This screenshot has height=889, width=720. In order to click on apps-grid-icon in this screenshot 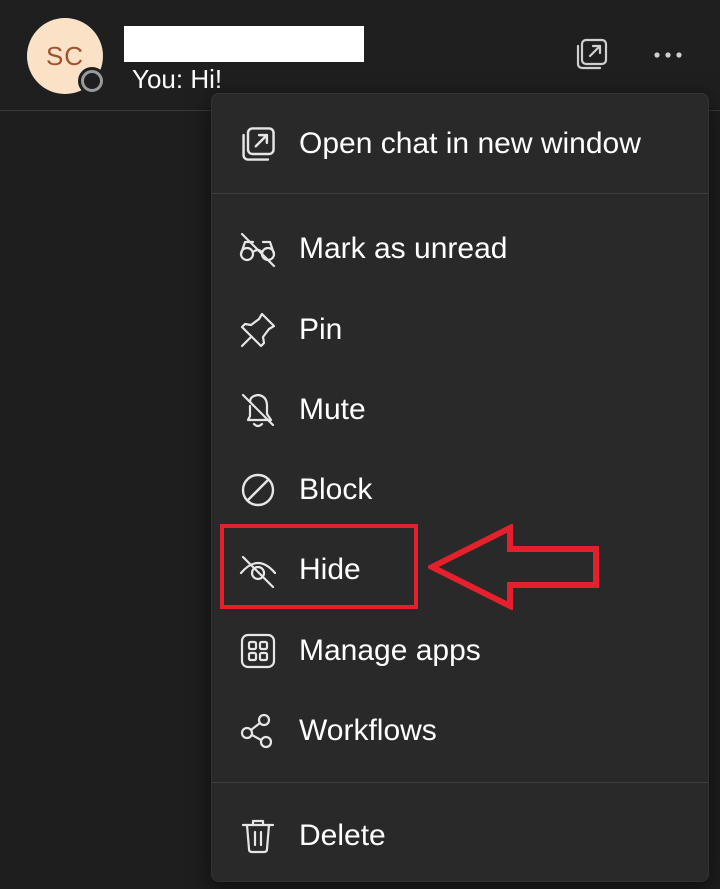, I will do `click(258, 651)`.